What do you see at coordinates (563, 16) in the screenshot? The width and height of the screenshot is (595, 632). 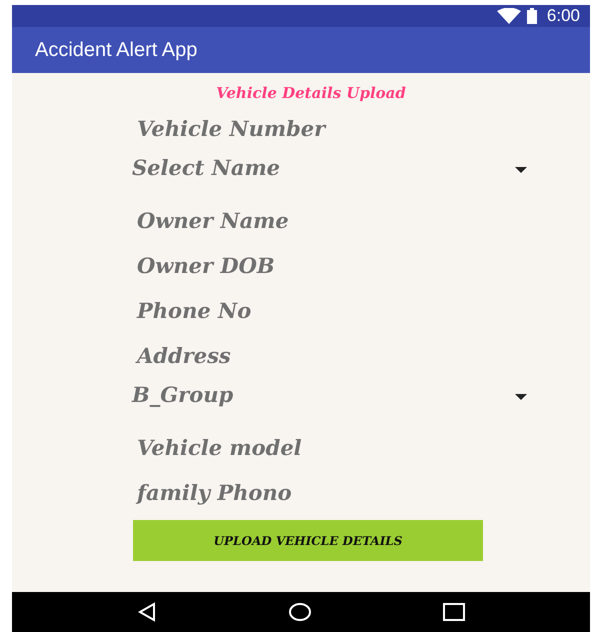 I see `clock-time: 6:00` at bounding box center [563, 16].